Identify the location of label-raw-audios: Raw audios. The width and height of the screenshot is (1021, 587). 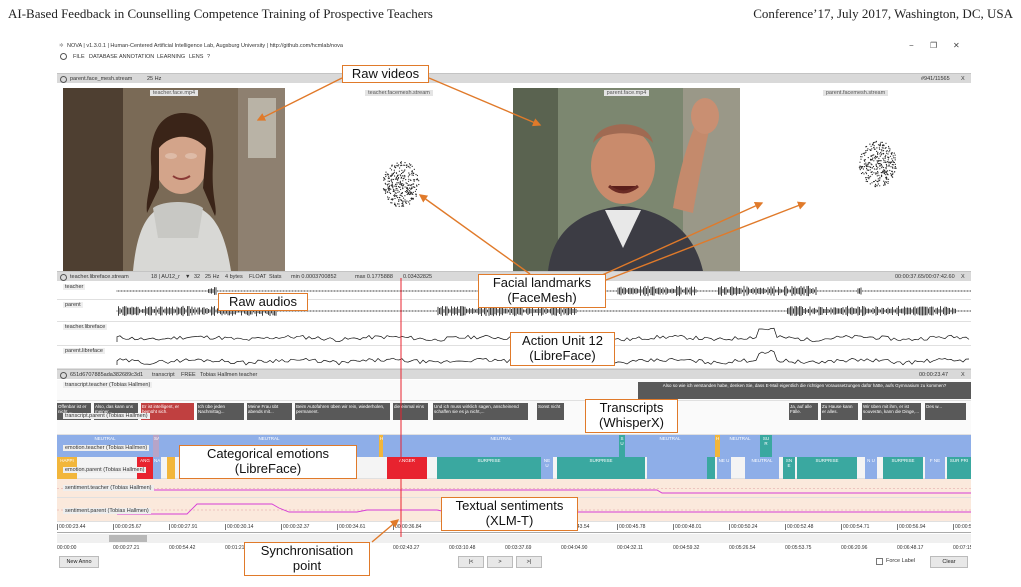
(263, 302).